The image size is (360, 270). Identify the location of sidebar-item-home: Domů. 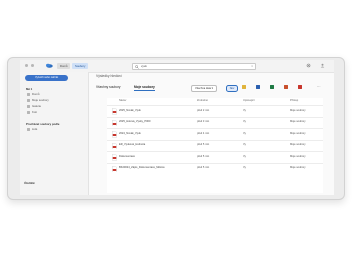
(33, 94).